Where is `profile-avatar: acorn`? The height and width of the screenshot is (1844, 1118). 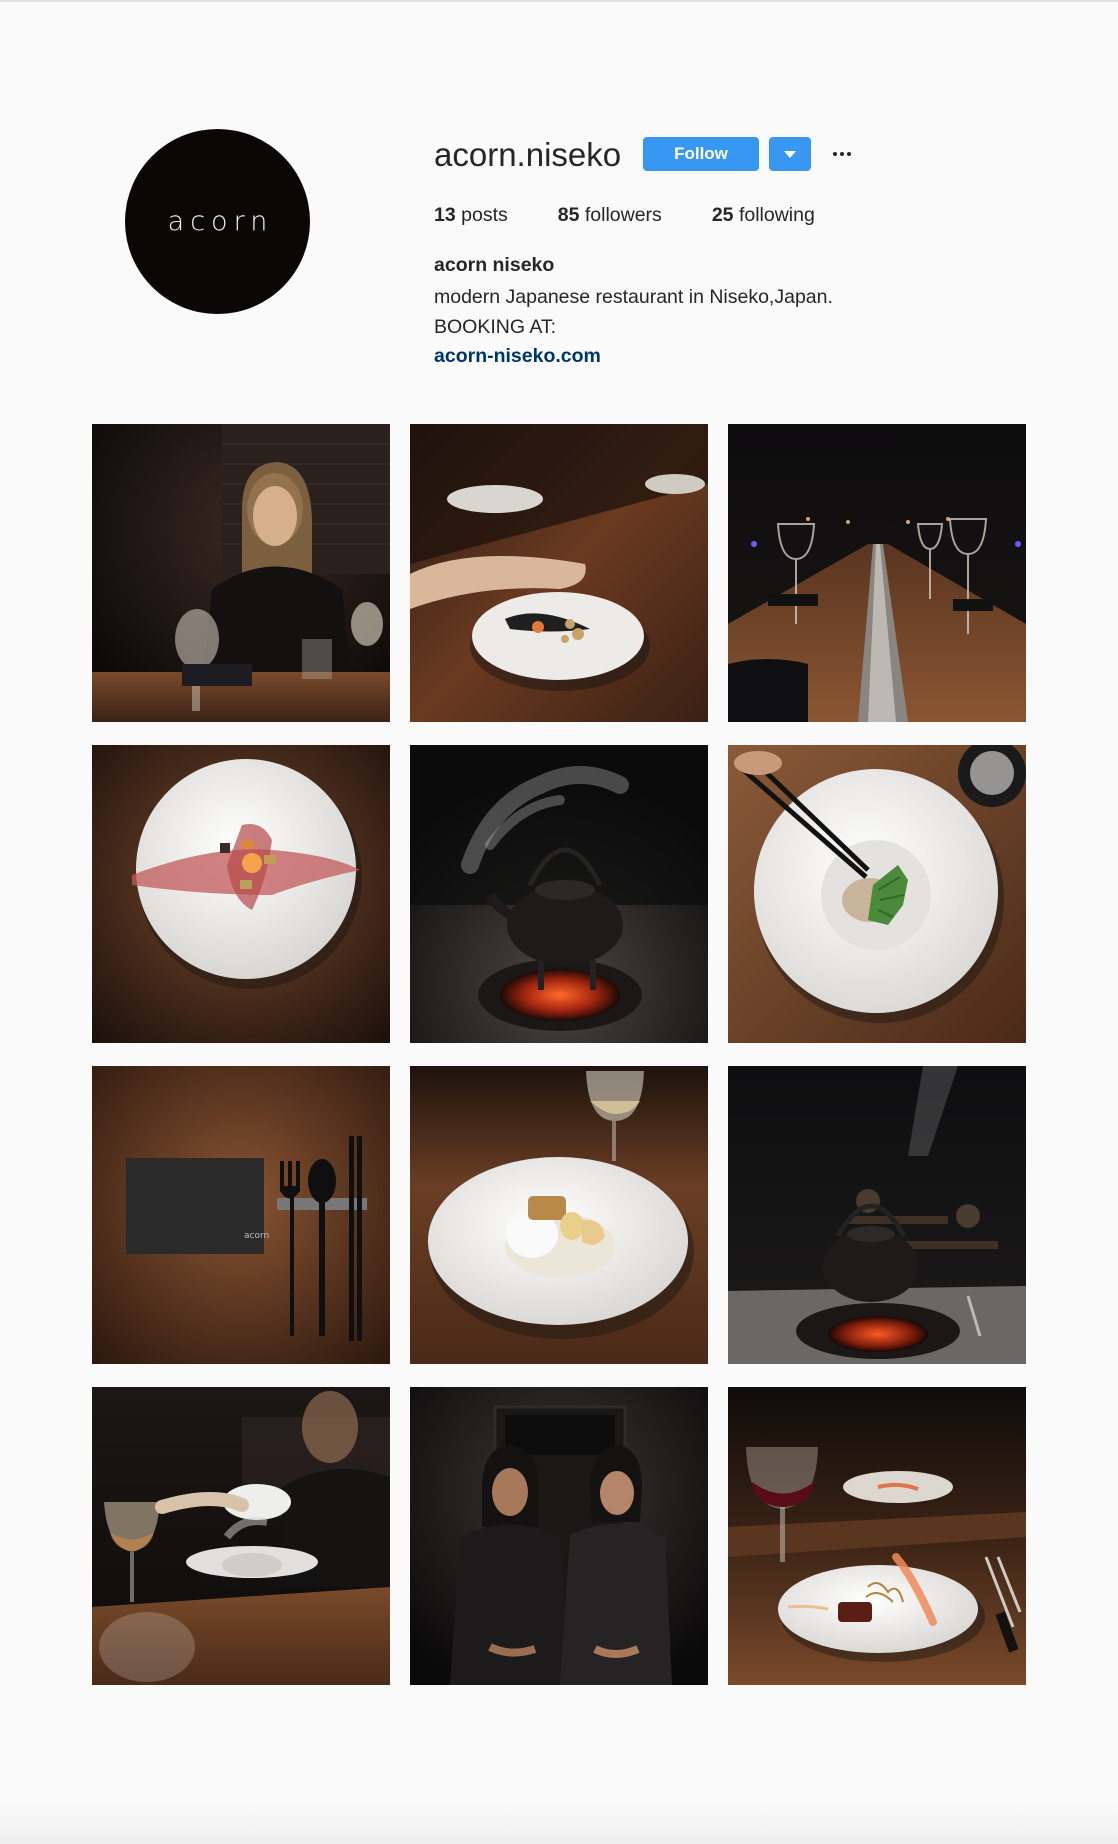
profile-avatar: acorn is located at coordinates (217, 221).